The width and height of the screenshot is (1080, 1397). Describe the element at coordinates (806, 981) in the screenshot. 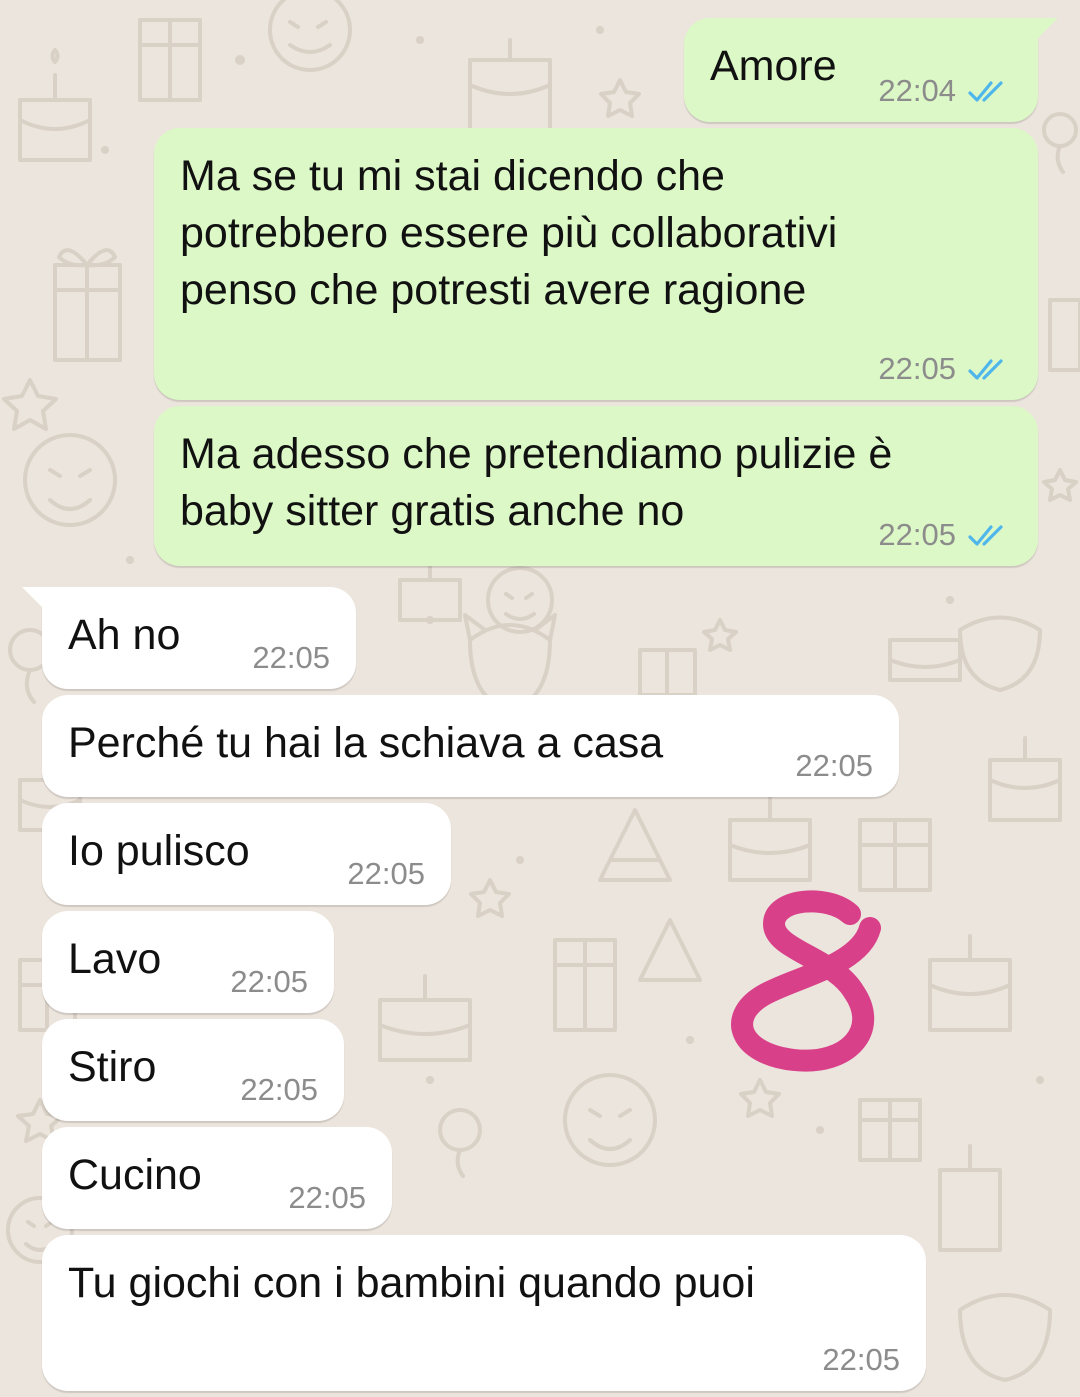

I see `handwritten-8-annotation` at that location.